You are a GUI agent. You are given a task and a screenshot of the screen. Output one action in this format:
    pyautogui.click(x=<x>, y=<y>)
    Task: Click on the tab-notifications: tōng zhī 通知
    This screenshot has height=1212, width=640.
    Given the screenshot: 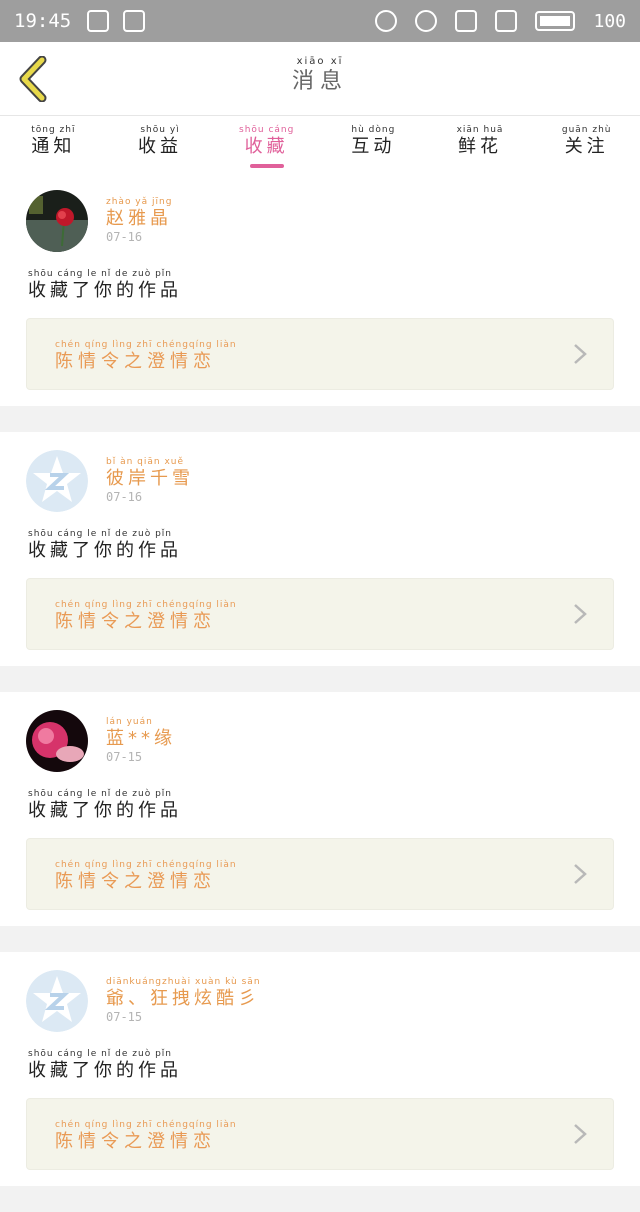 What is the action you would take?
    pyautogui.click(x=53, y=144)
    